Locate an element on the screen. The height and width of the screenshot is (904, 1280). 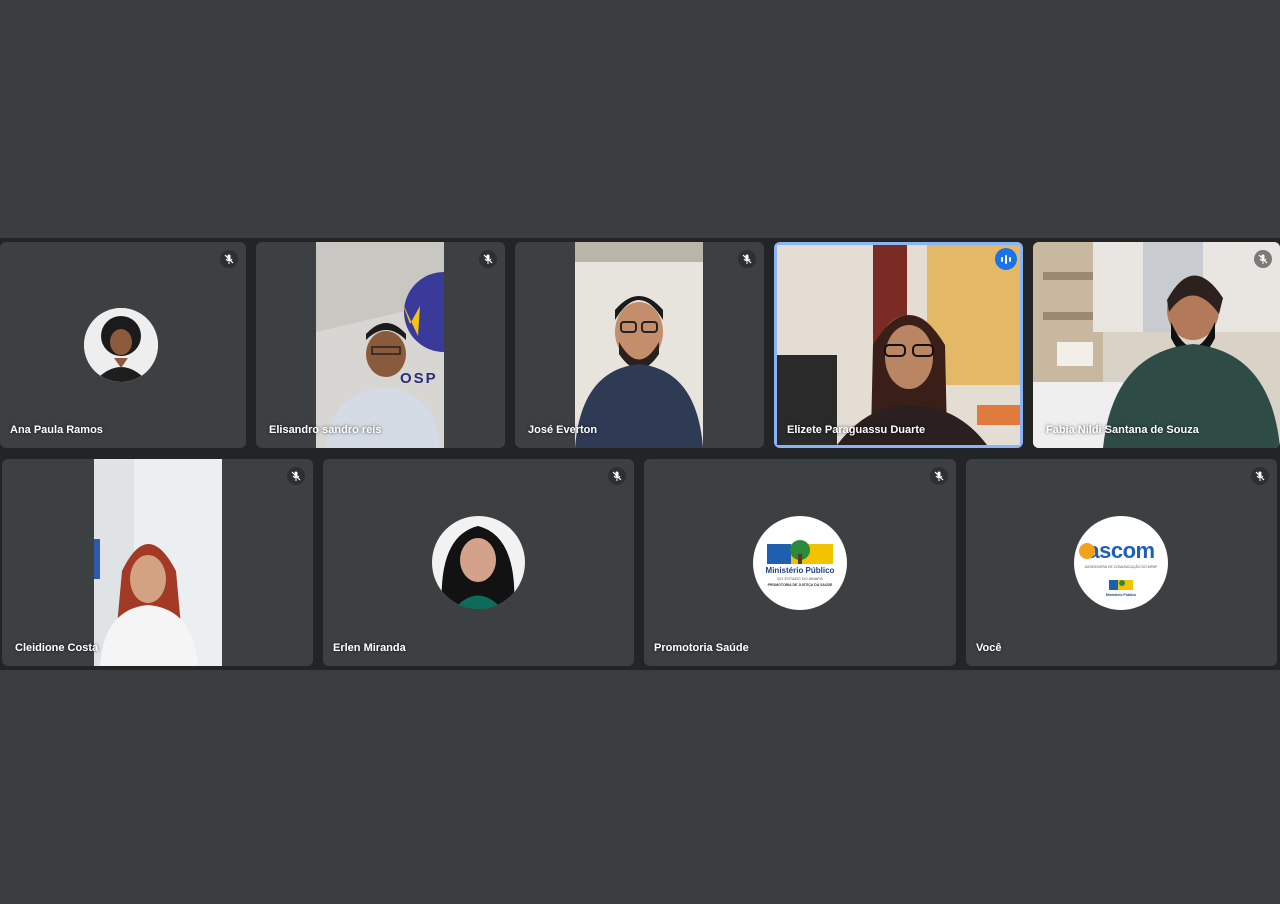
participant-name: Elizete Paraguassu Duarte is located at coordinates (856, 430).